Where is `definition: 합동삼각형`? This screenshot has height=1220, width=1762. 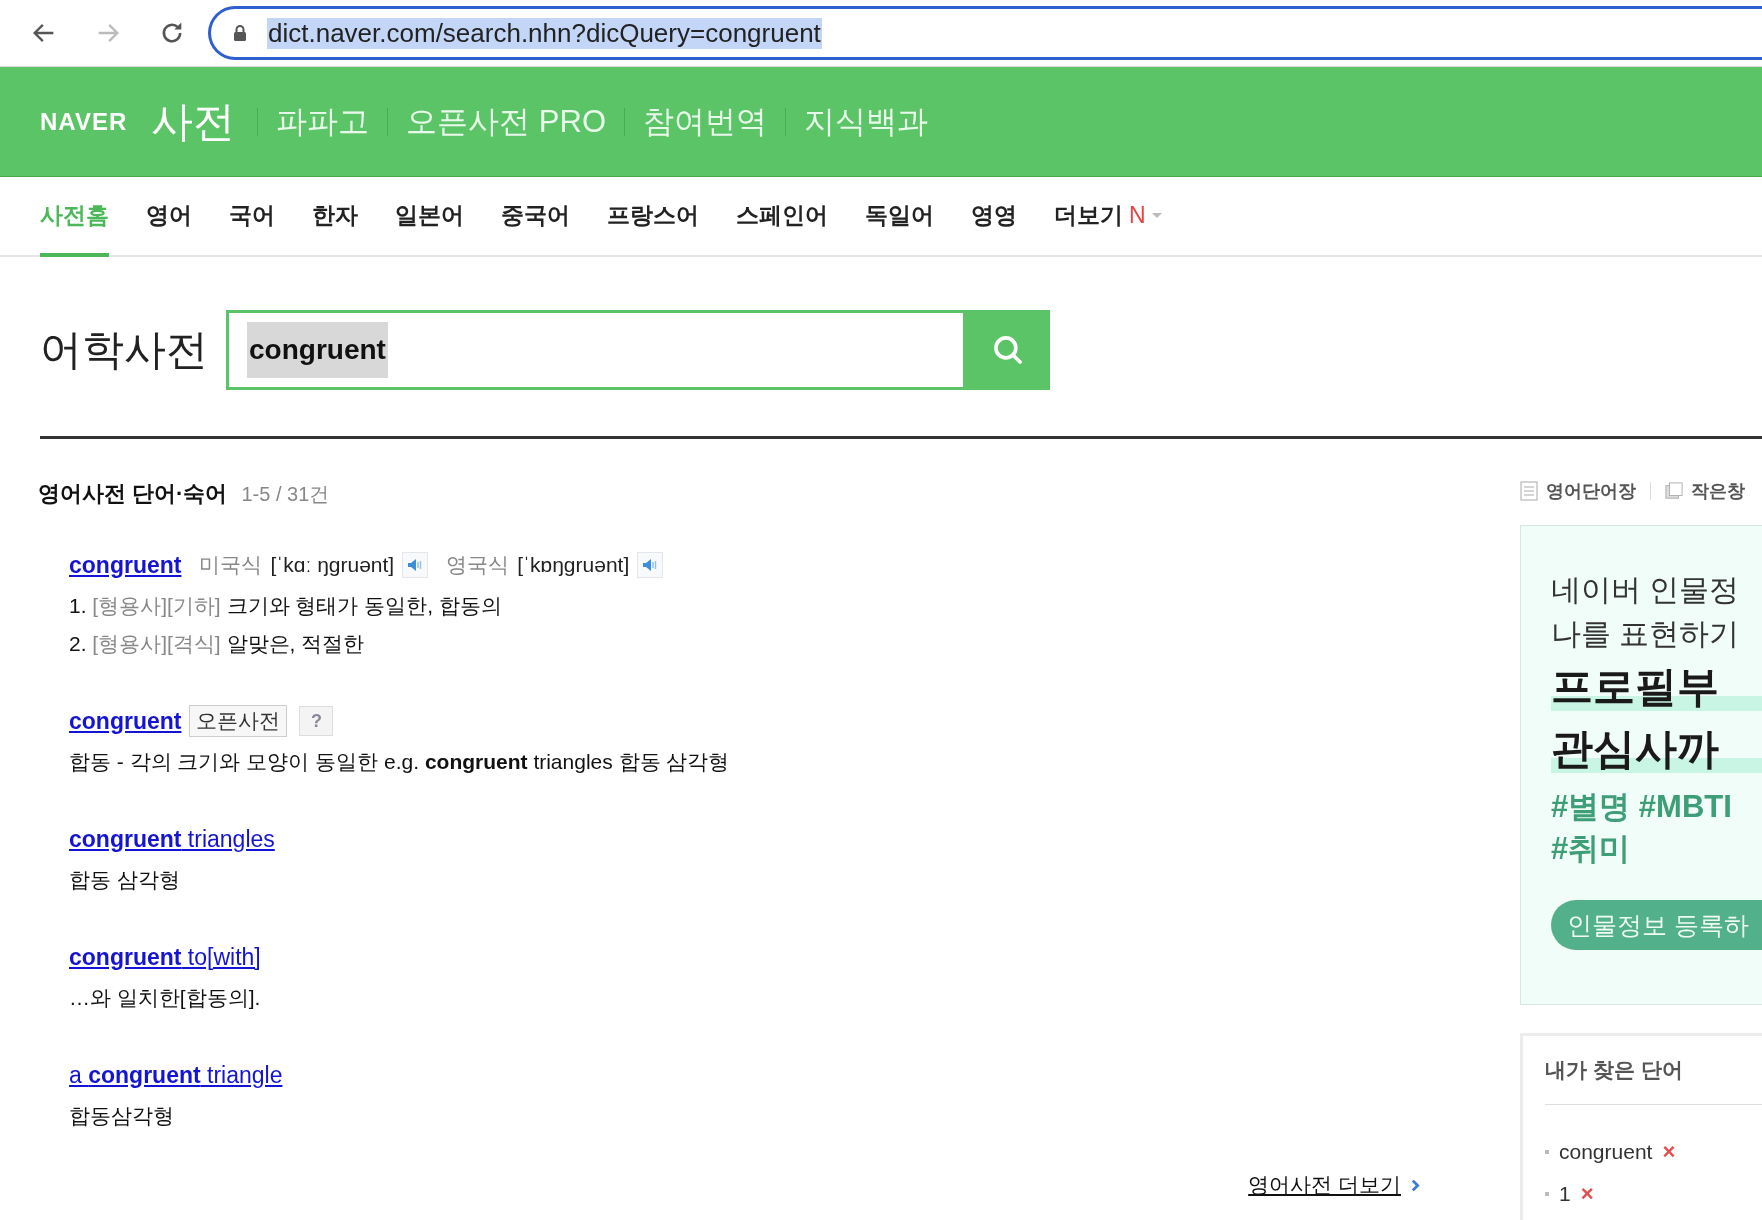 definition: 합동삼각형 is located at coordinates (122, 1116).